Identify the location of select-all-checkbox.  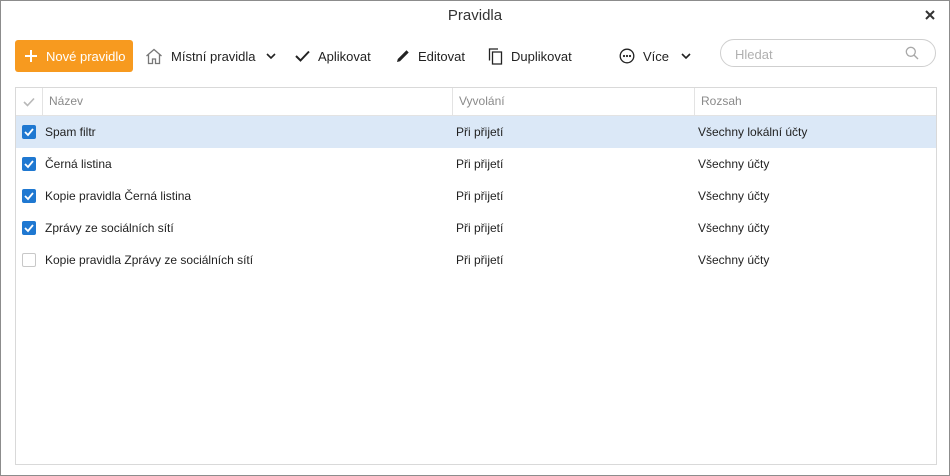
(29, 101).